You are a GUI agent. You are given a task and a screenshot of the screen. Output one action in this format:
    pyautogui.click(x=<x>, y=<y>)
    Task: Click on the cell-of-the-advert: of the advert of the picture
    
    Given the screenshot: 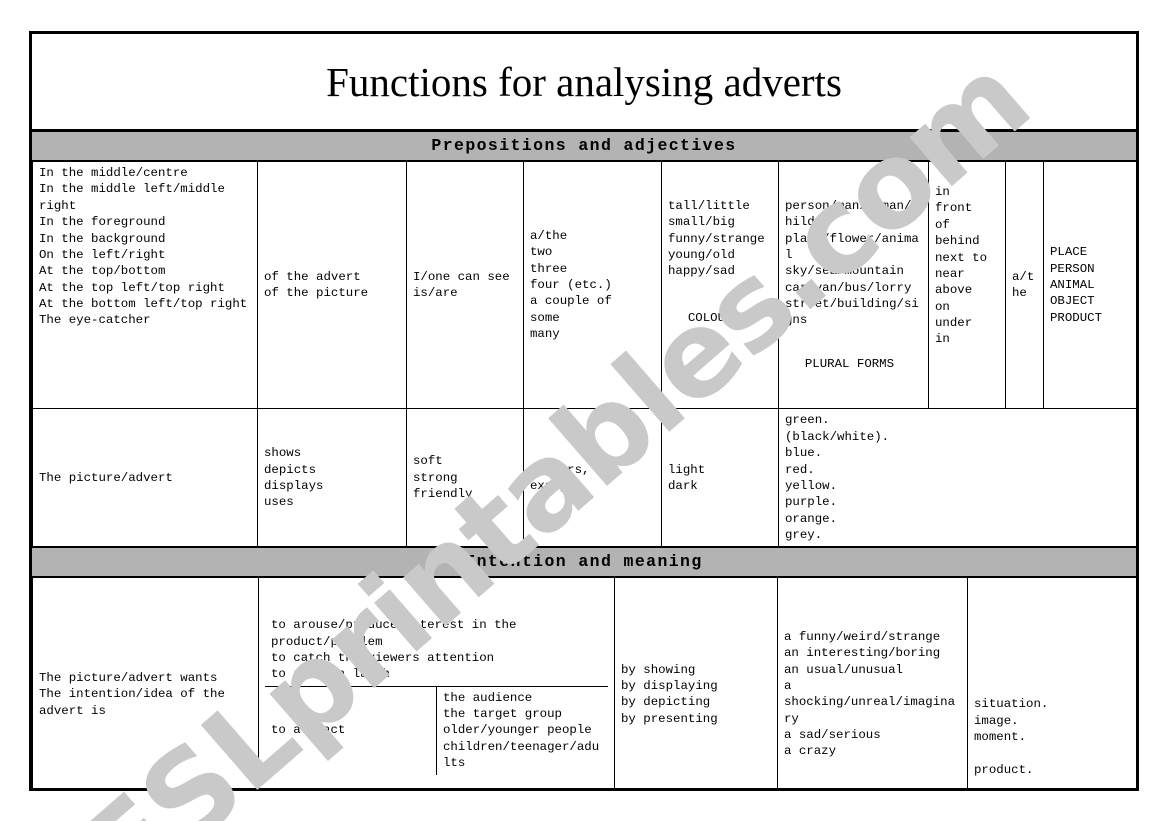 What is the action you would take?
    pyautogui.click(x=332, y=285)
    